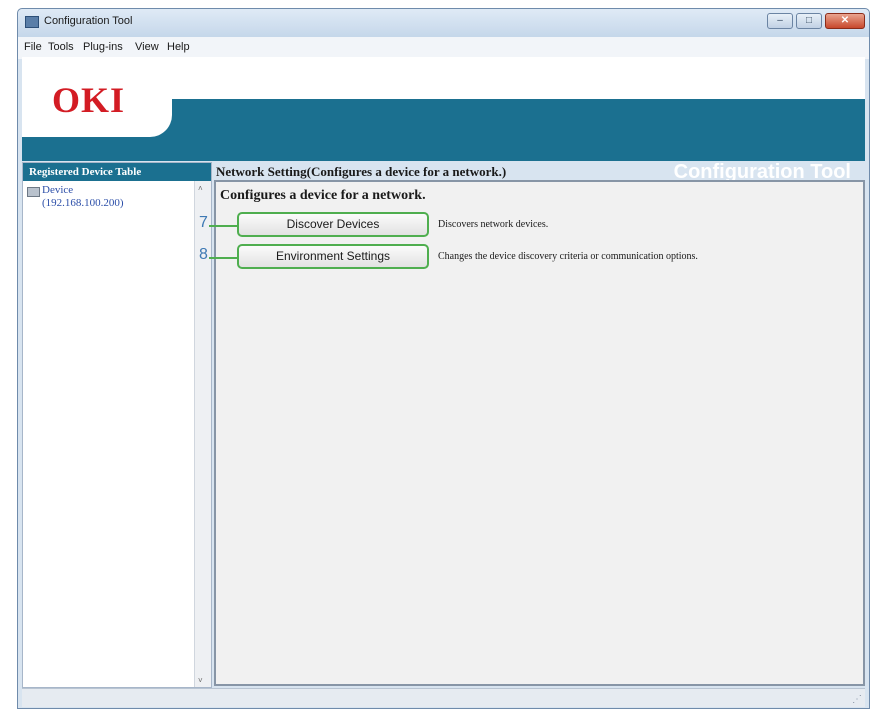 The height and width of the screenshot is (714, 881). Describe the element at coordinates (323, 195) in the screenshot. I see `panel-heading: Configures a device for a network.` at that location.